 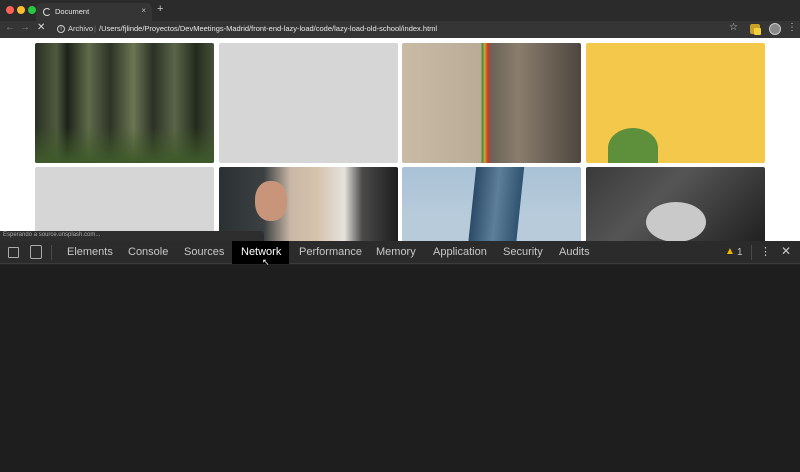 I want to click on tab-elements: Elements, so click(x=90, y=252).